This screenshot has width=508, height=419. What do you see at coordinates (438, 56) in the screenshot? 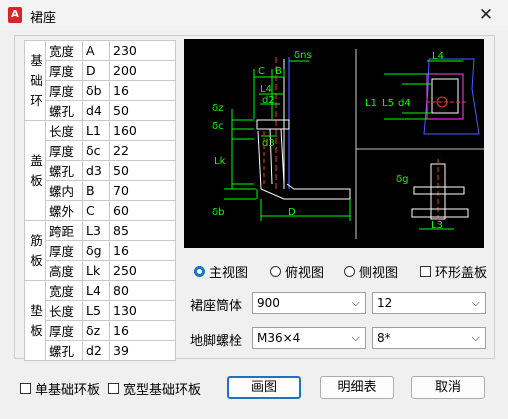
I see `label-L4r: L4` at bounding box center [438, 56].